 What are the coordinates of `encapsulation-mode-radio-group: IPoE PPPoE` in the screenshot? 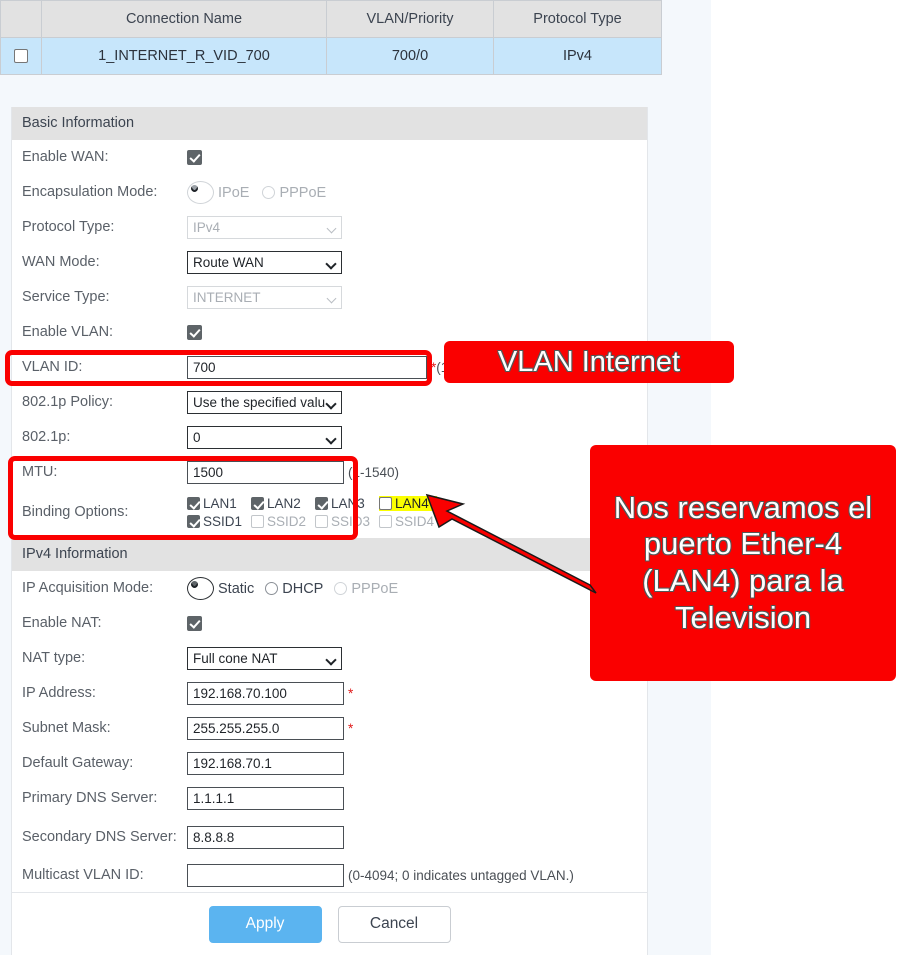 It's located at (256, 192).